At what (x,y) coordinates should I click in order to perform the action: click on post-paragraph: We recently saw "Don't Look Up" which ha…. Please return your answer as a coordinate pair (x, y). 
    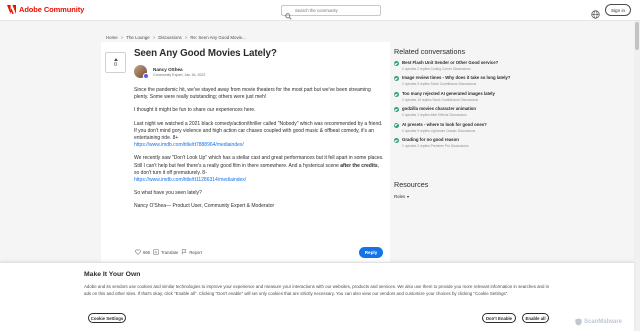
    Looking at the image, I should click on (259, 169).